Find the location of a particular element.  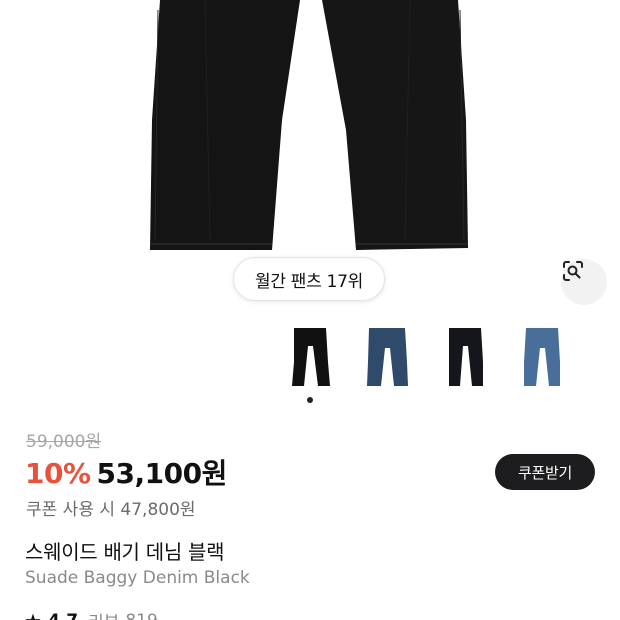

discount-rate: 10% is located at coordinates (58, 473).